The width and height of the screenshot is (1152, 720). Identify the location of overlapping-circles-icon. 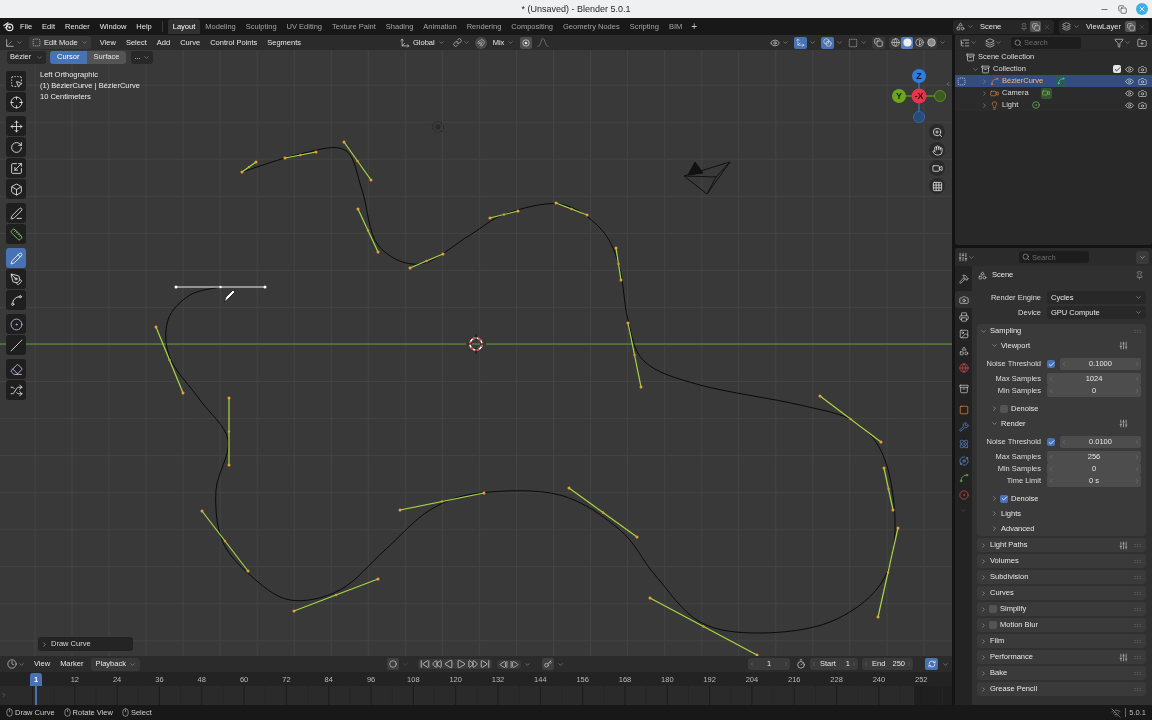
(827, 42).